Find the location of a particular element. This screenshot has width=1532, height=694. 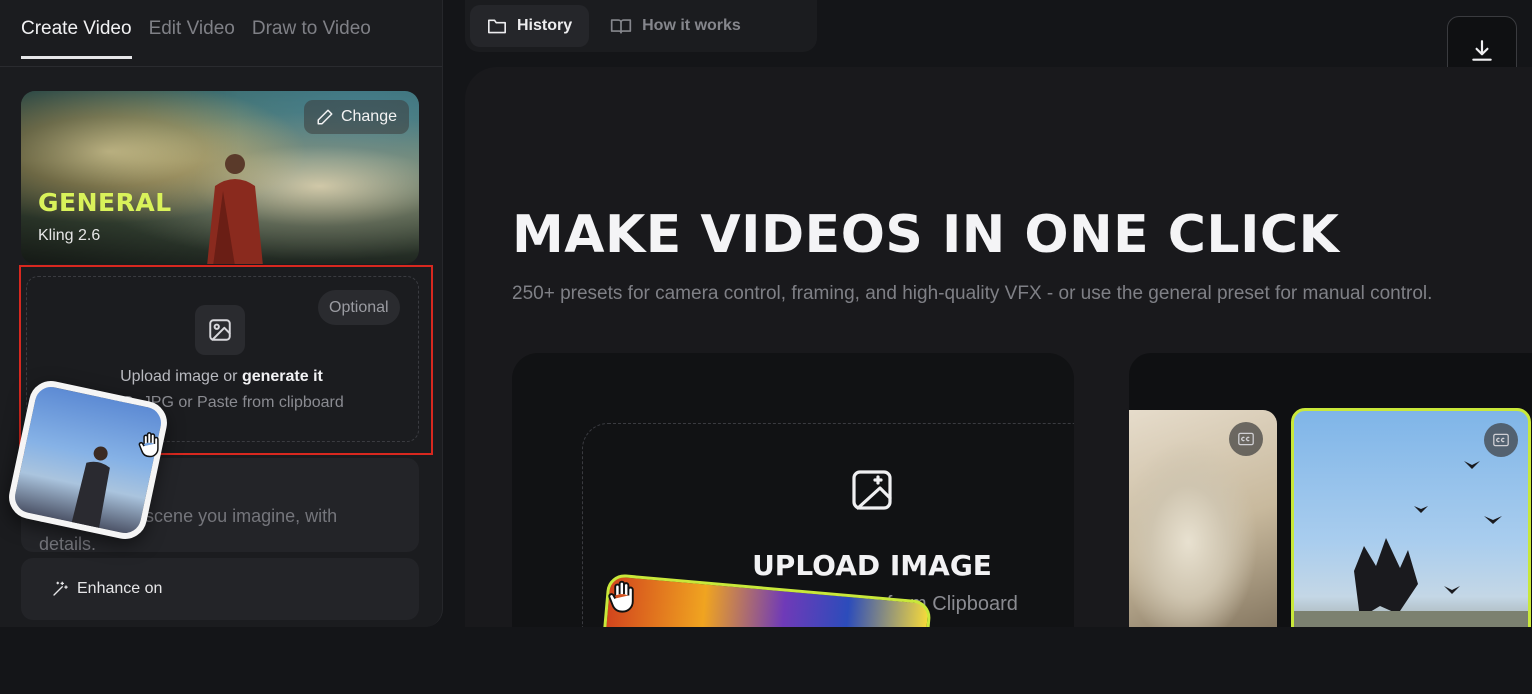

tab-how-it-works: How it works is located at coordinates (675, 26).